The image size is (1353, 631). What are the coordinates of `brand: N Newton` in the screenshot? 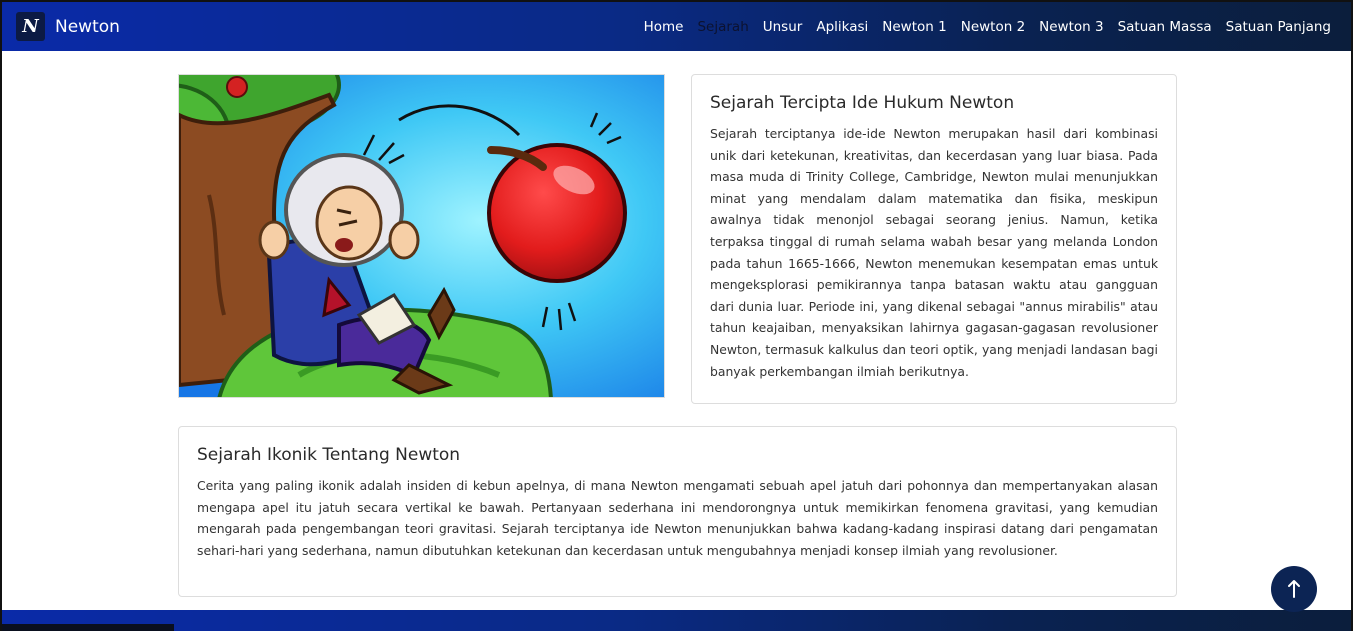 It's located at (68, 26).